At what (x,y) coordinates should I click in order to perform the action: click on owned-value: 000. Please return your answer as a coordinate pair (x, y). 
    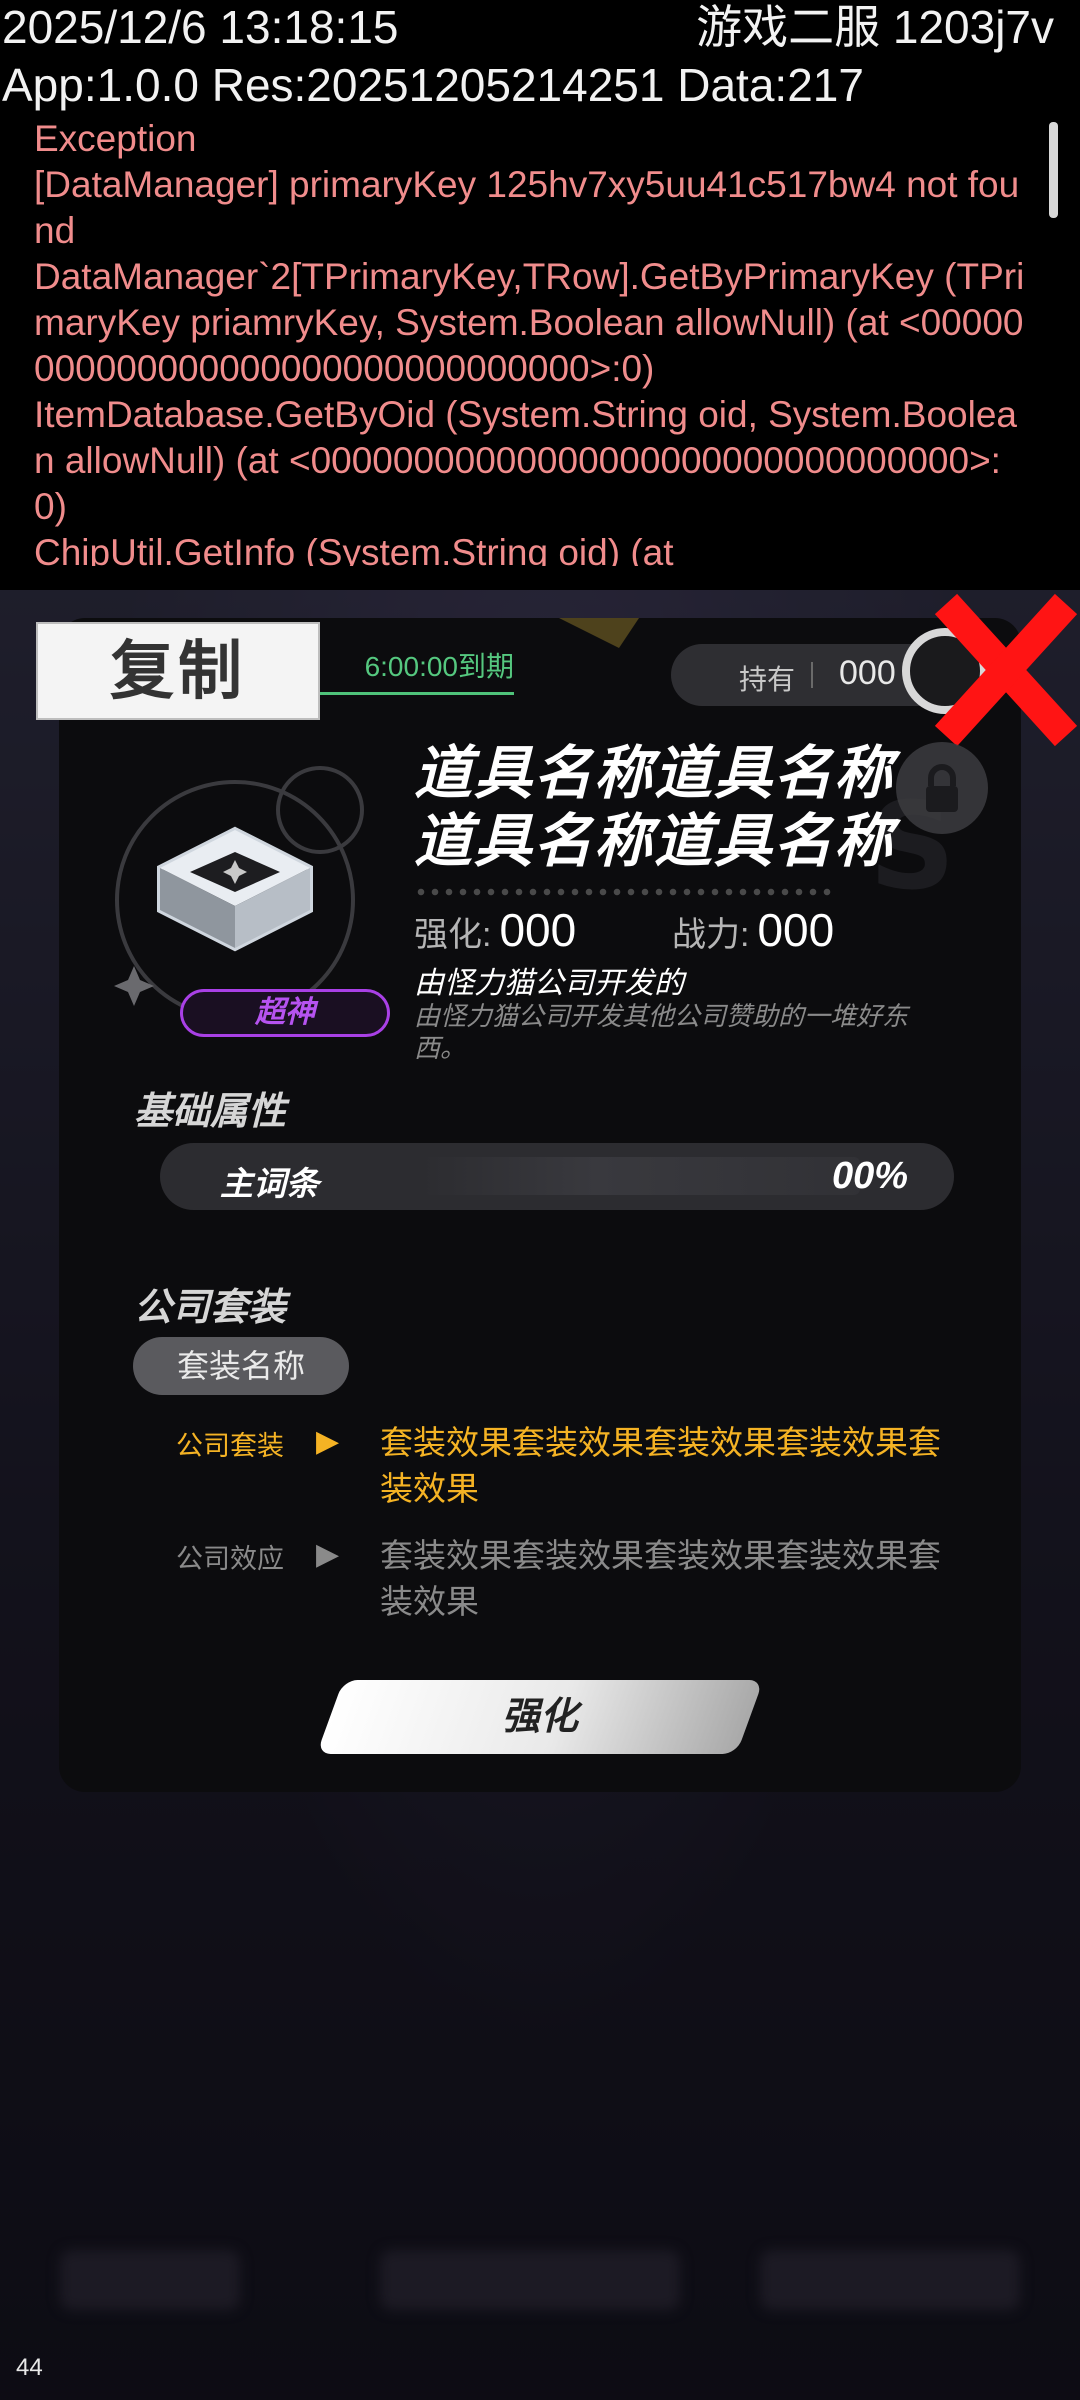
    Looking at the image, I should click on (867, 673).